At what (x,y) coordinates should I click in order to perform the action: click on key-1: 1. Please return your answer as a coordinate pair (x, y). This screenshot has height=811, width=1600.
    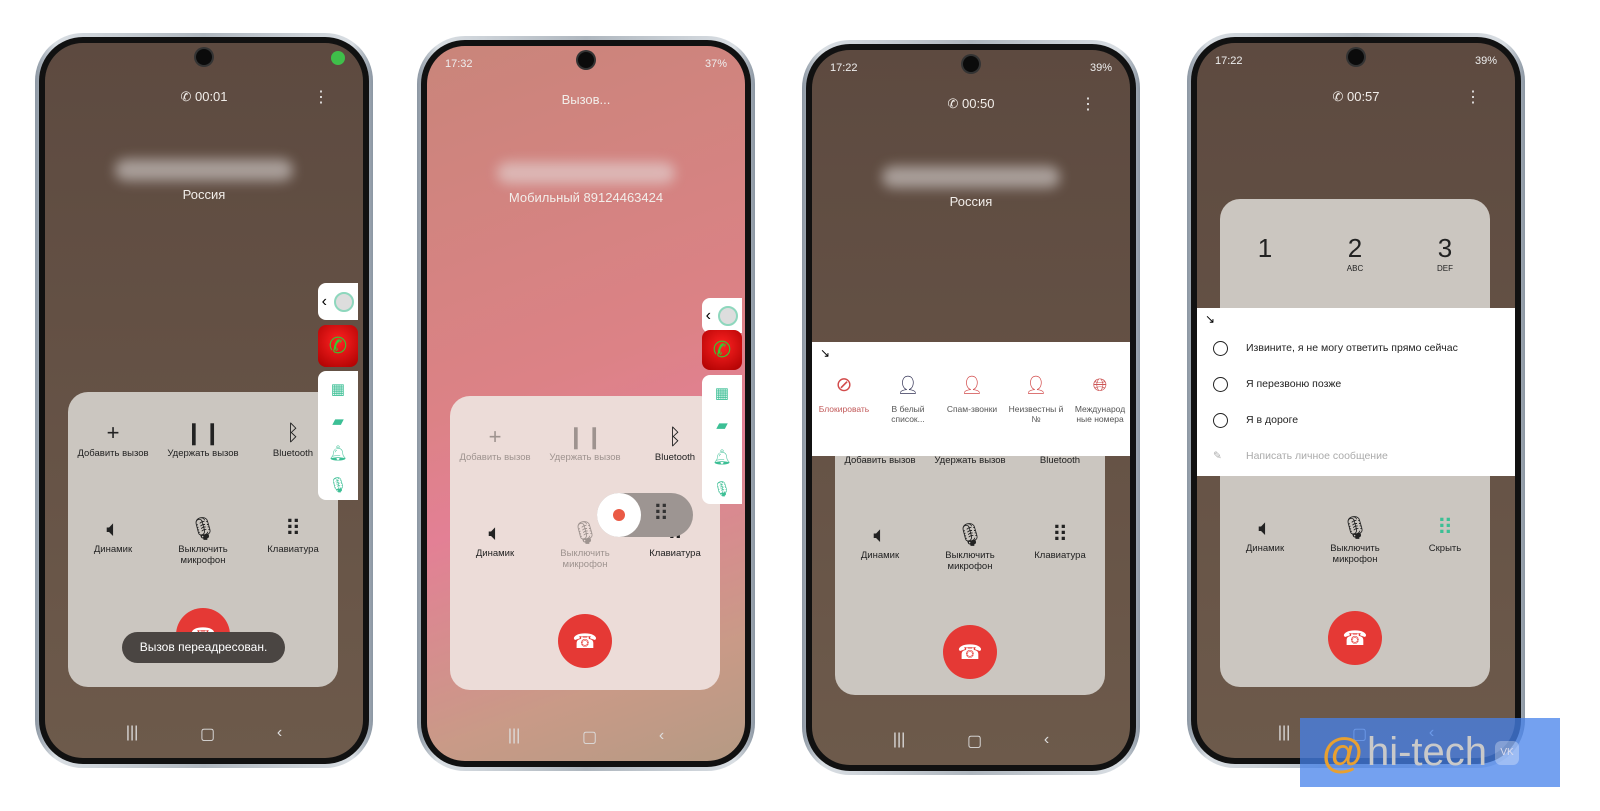
    Looking at the image, I should click on (1265, 253).